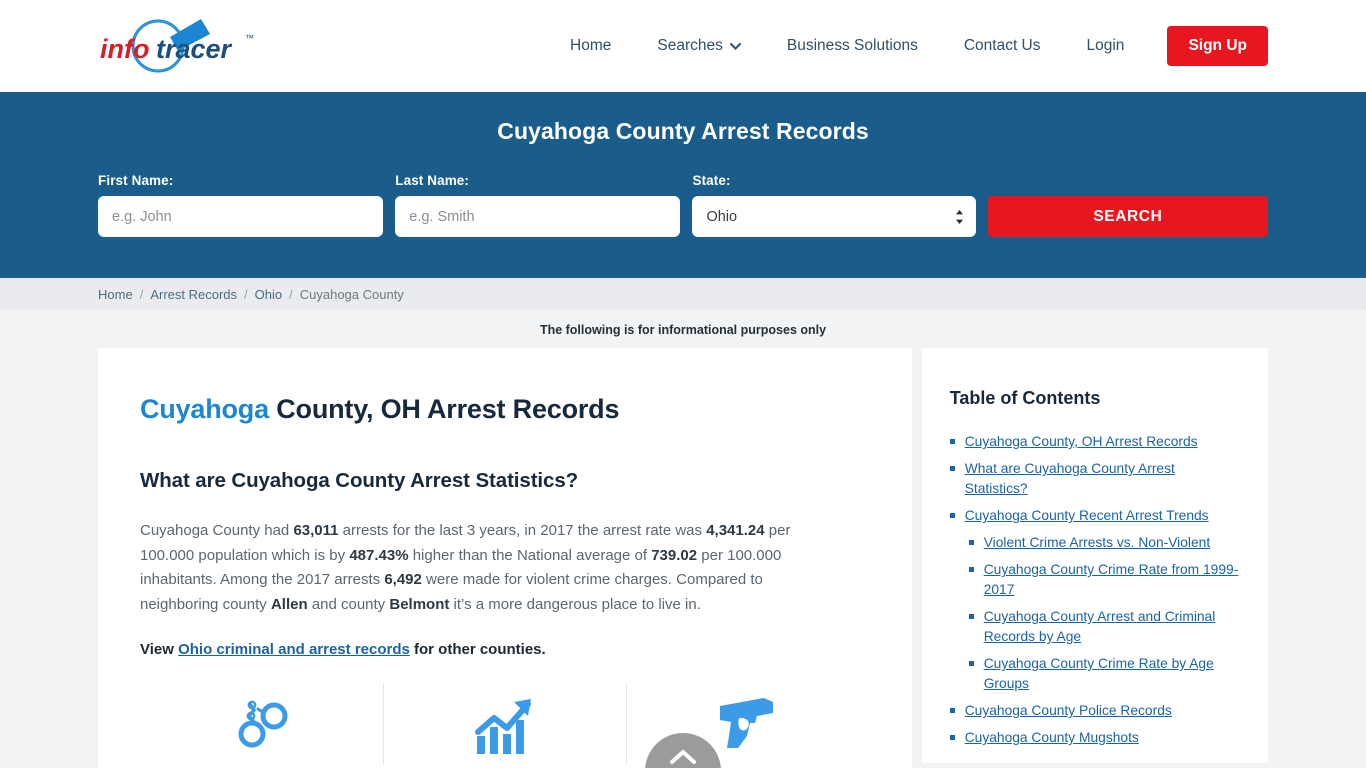 The image size is (1366, 768). What do you see at coordinates (444, 409) in the screenshot?
I see `page-title-rest: County, OH Arrest Records` at bounding box center [444, 409].